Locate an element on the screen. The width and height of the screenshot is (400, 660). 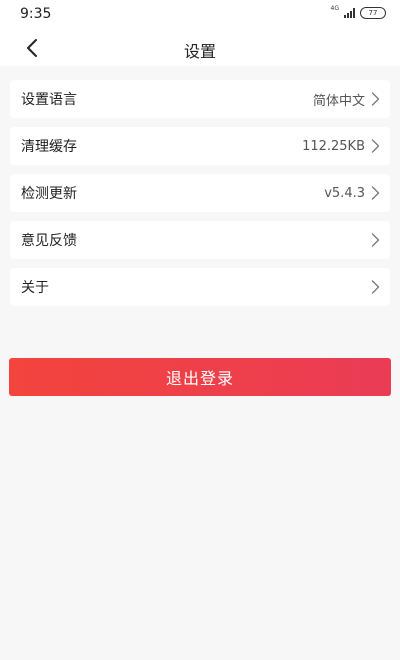
settings-item-about: 关于 is located at coordinates (200, 287).